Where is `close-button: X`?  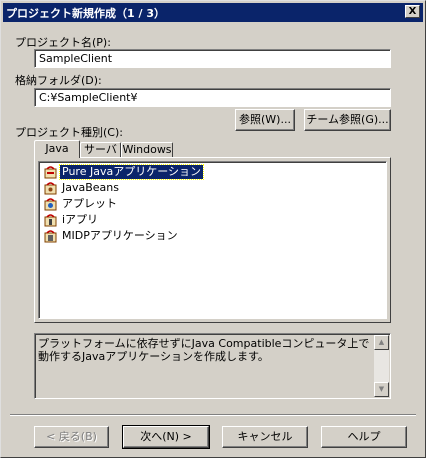 close-button: X is located at coordinates (412, 11).